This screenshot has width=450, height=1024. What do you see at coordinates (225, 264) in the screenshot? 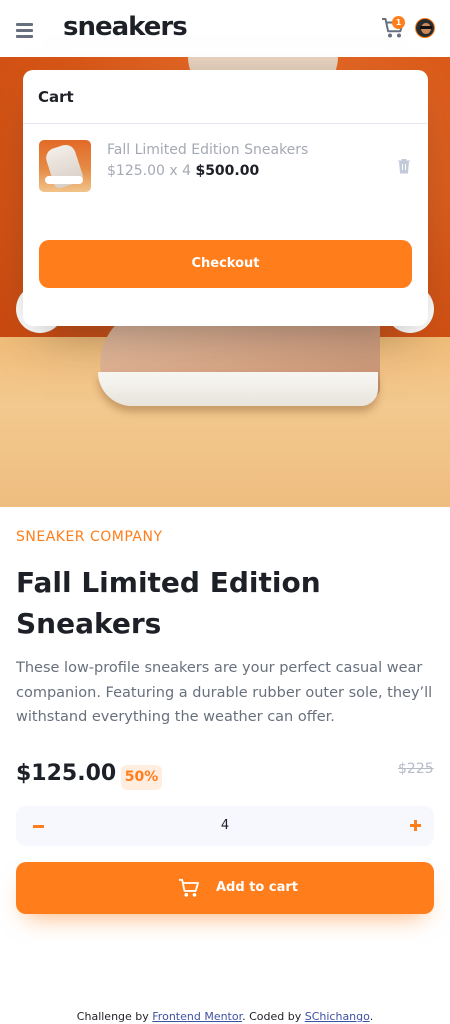
I see `checkout-button: Checkout` at bounding box center [225, 264].